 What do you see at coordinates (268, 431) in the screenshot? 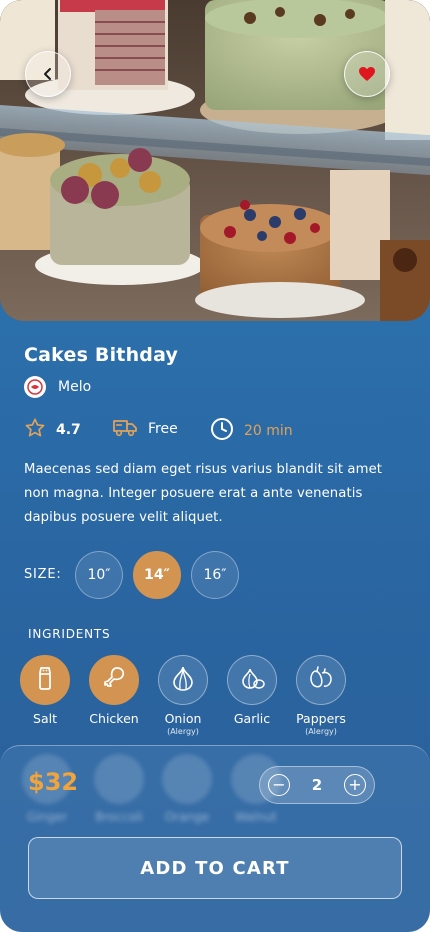
I see `time-text: 20 min` at bounding box center [268, 431].